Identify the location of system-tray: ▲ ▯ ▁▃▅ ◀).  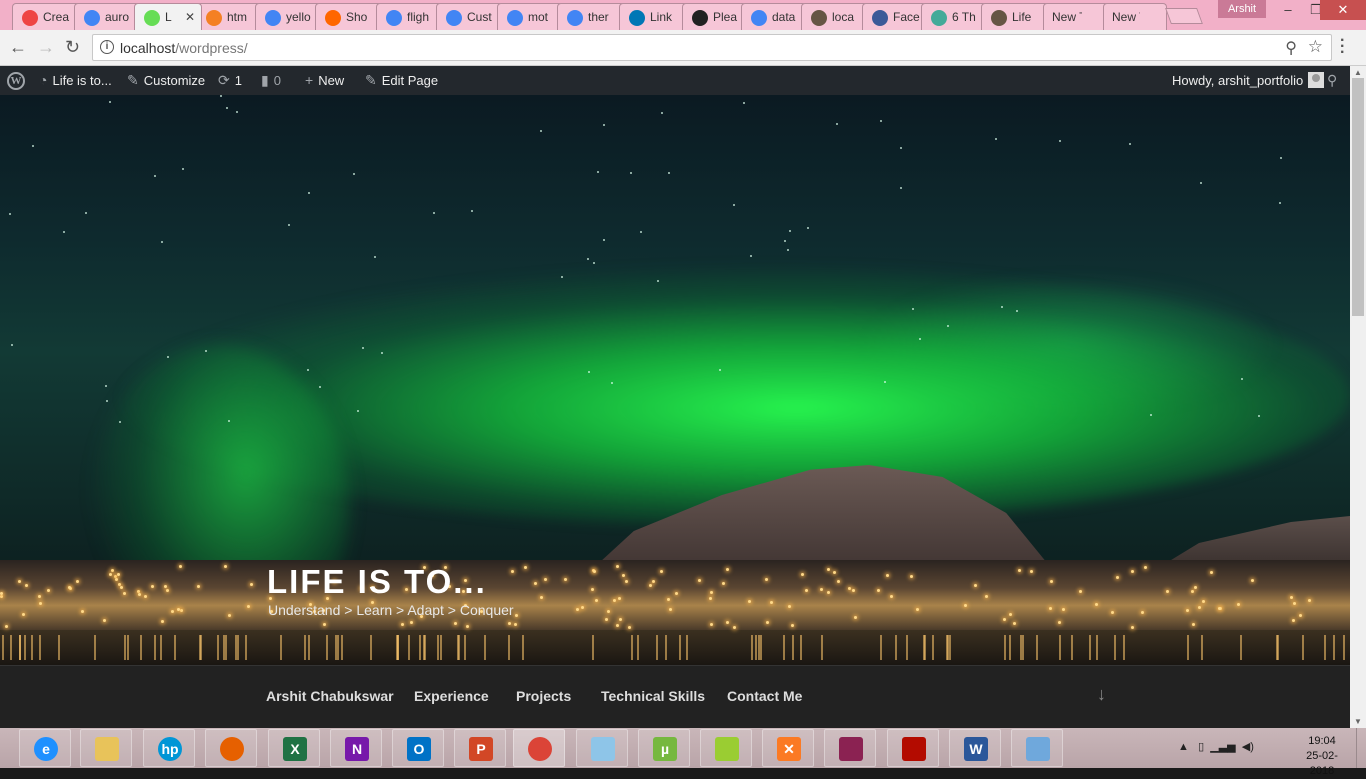
(1216, 746).